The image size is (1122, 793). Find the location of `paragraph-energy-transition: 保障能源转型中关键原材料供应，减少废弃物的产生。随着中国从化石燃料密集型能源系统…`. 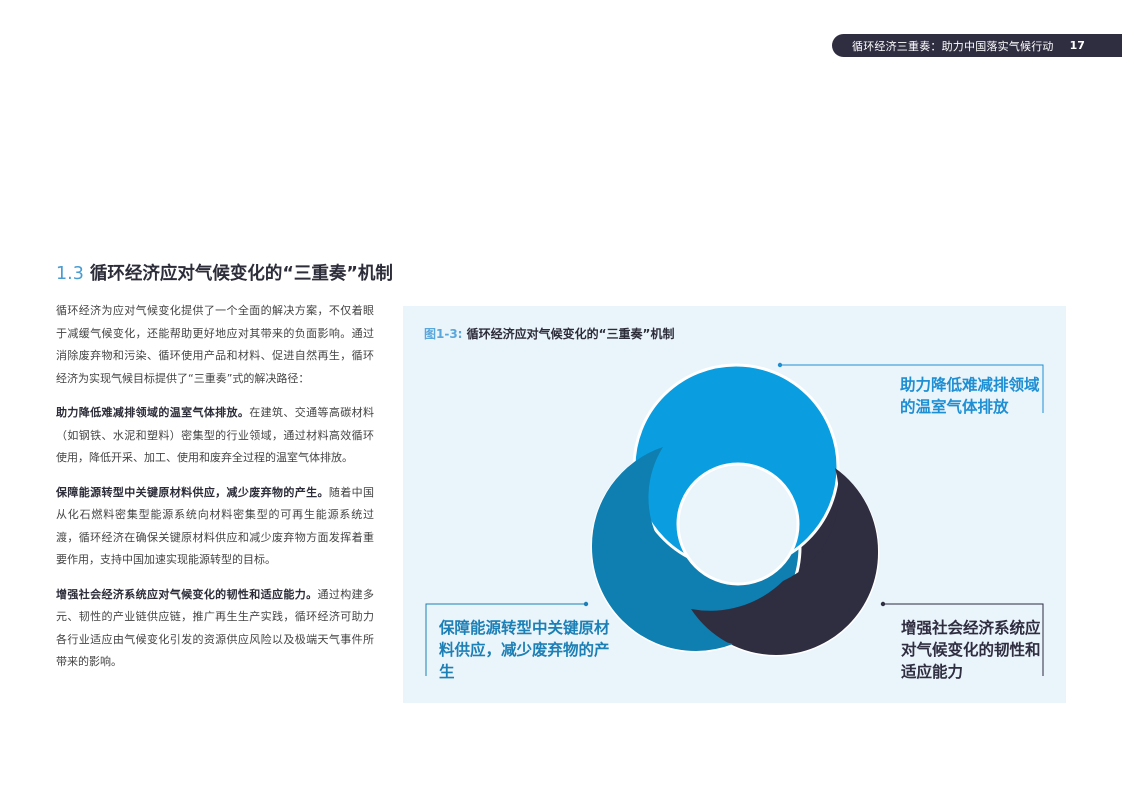

paragraph-energy-transition: 保障能源转型中关键原材料供应，减少废弃物的产生。随着中国从化石燃料密集型能源系统… is located at coordinates (215, 527).